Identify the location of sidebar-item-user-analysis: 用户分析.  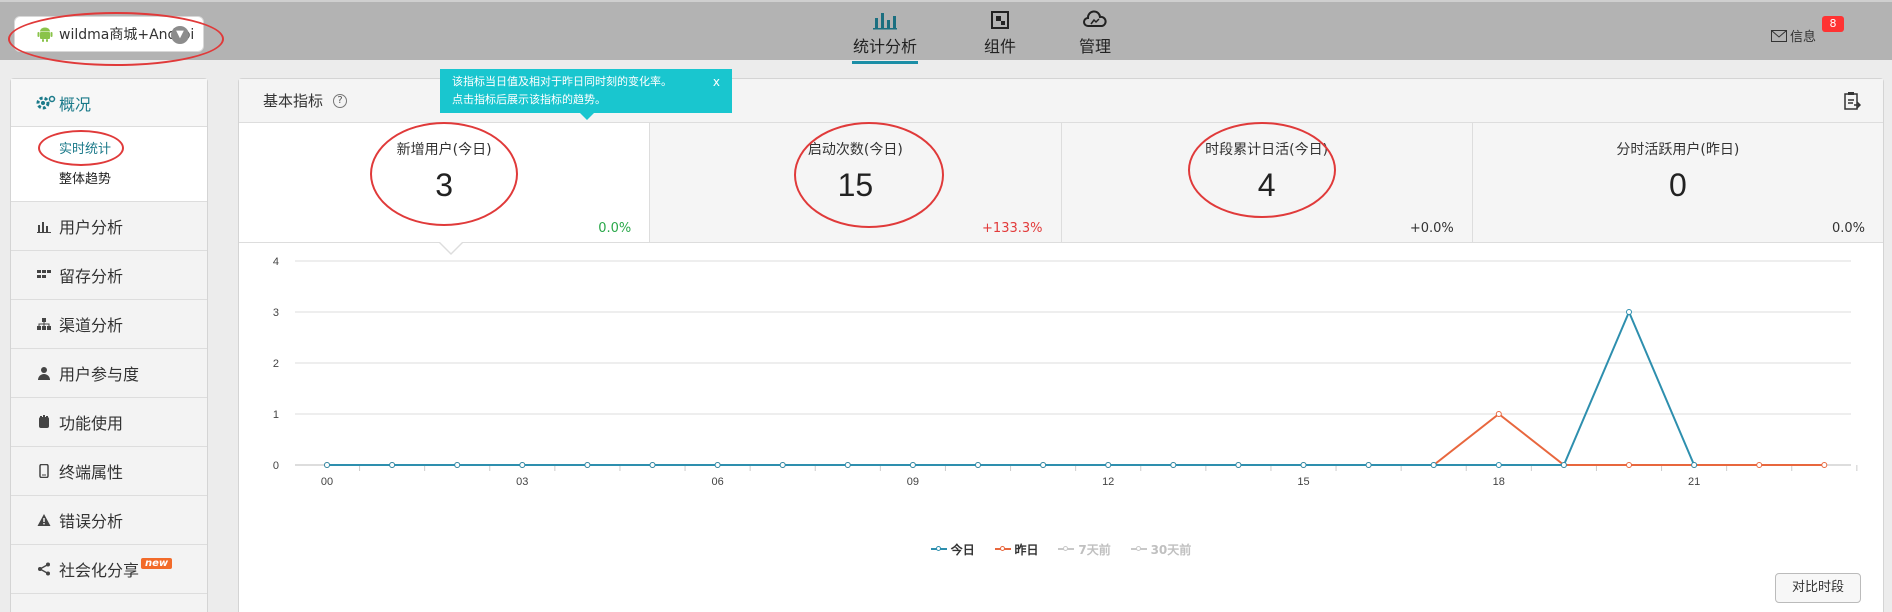
(109, 226).